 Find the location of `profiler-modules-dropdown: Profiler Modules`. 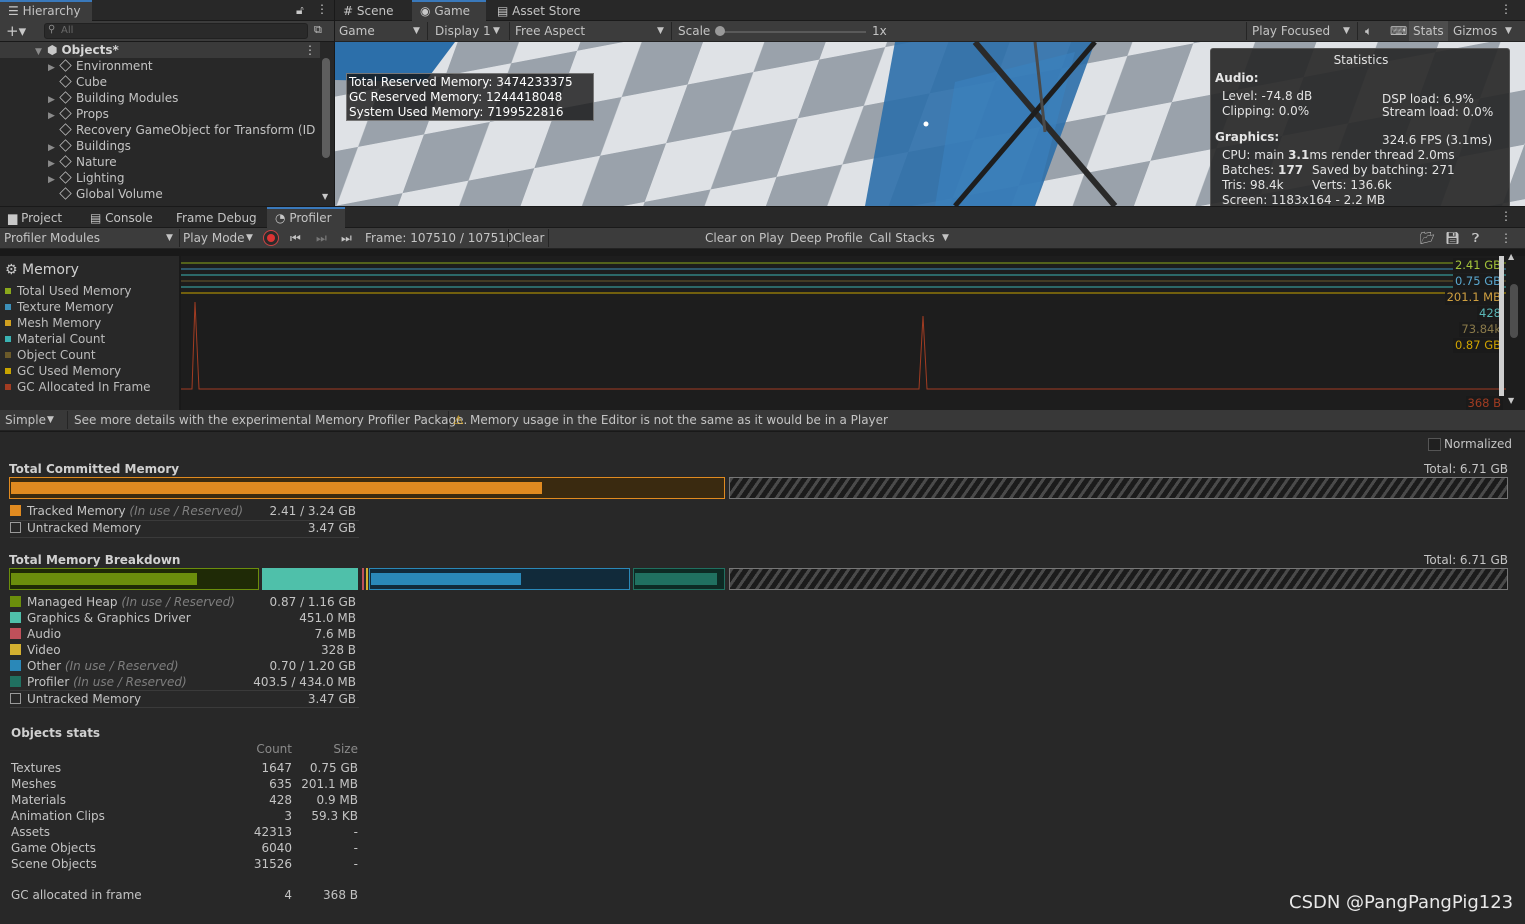

profiler-modules-dropdown: Profiler Modules is located at coordinates (52, 238).